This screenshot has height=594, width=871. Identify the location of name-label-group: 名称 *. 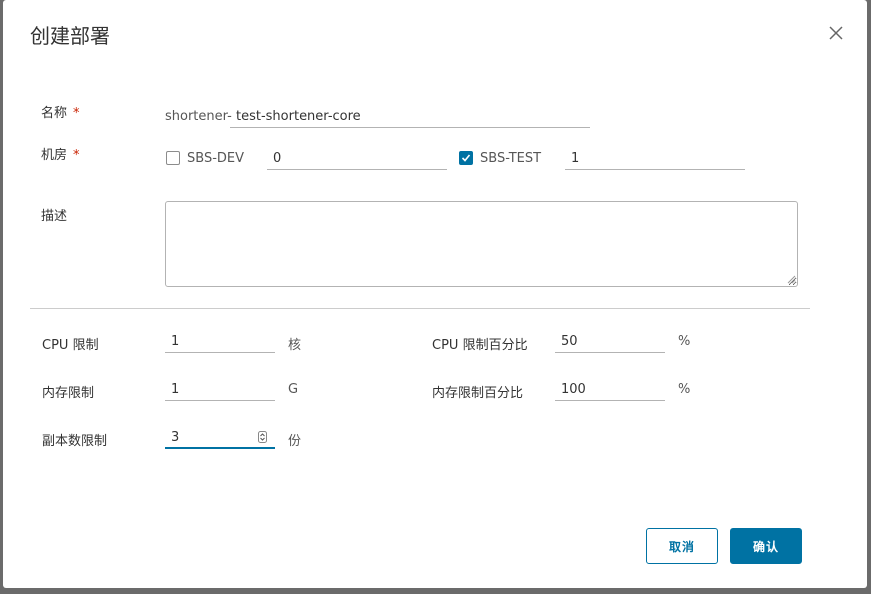
(60, 111).